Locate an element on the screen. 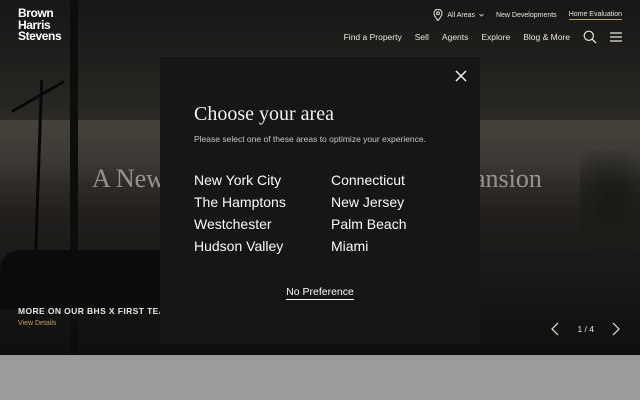 Image resolution: width=640 pixels, height=400 pixels. hamburger-menu-icon is located at coordinates (616, 37).